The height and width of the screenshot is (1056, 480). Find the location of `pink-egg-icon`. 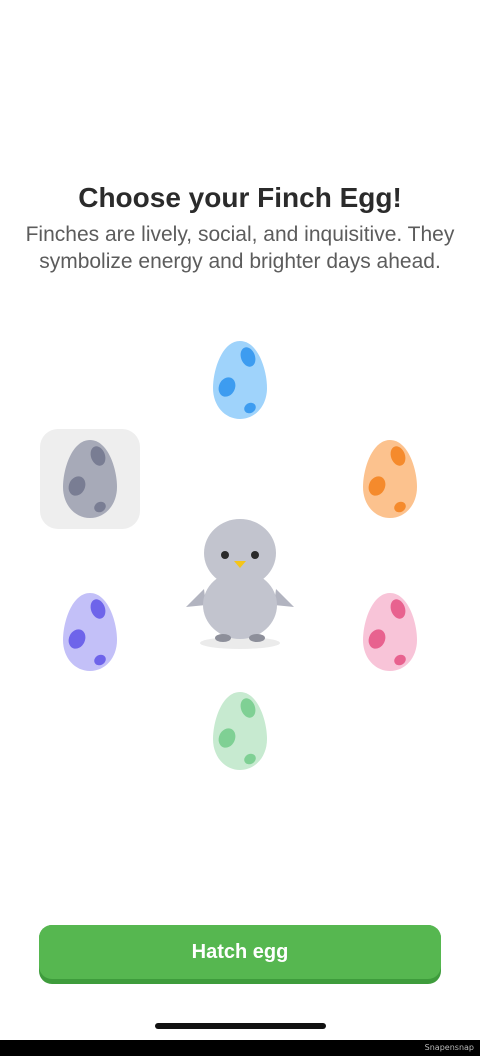

pink-egg-icon is located at coordinates (390, 632).